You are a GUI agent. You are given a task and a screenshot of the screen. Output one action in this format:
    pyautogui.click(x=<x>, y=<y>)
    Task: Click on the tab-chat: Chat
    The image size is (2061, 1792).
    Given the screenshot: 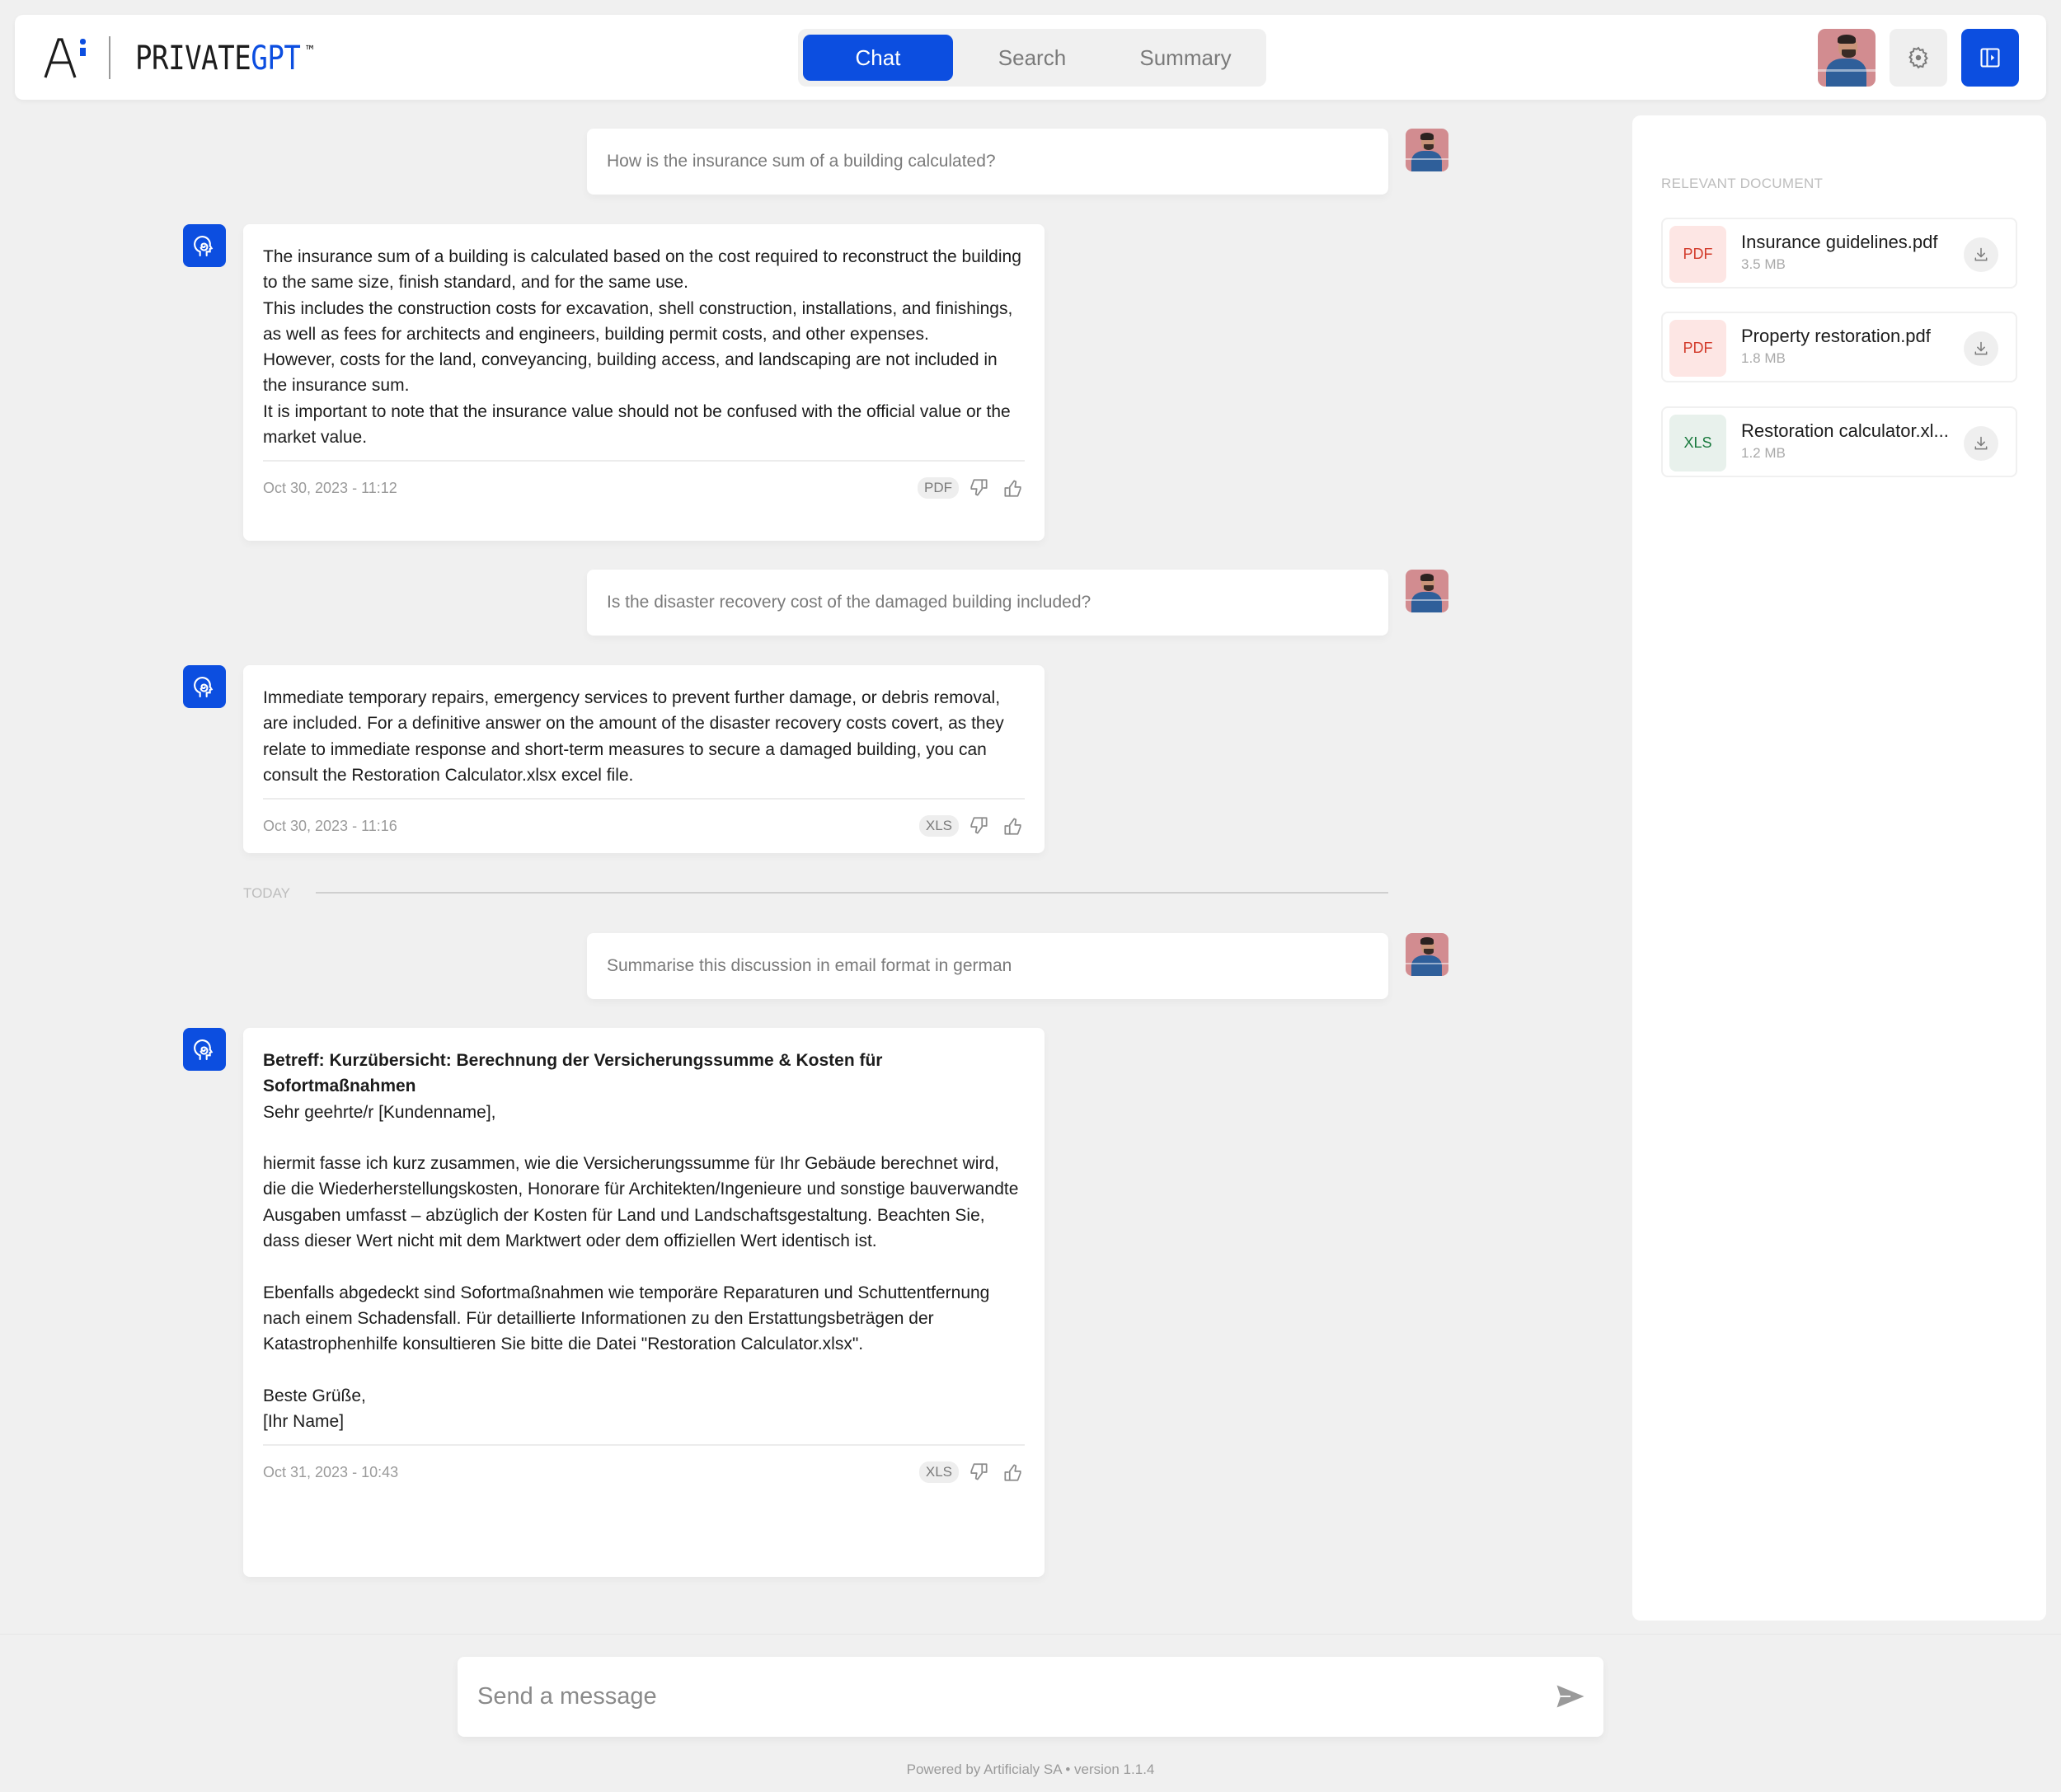 What is the action you would take?
    pyautogui.click(x=878, y=58)
    